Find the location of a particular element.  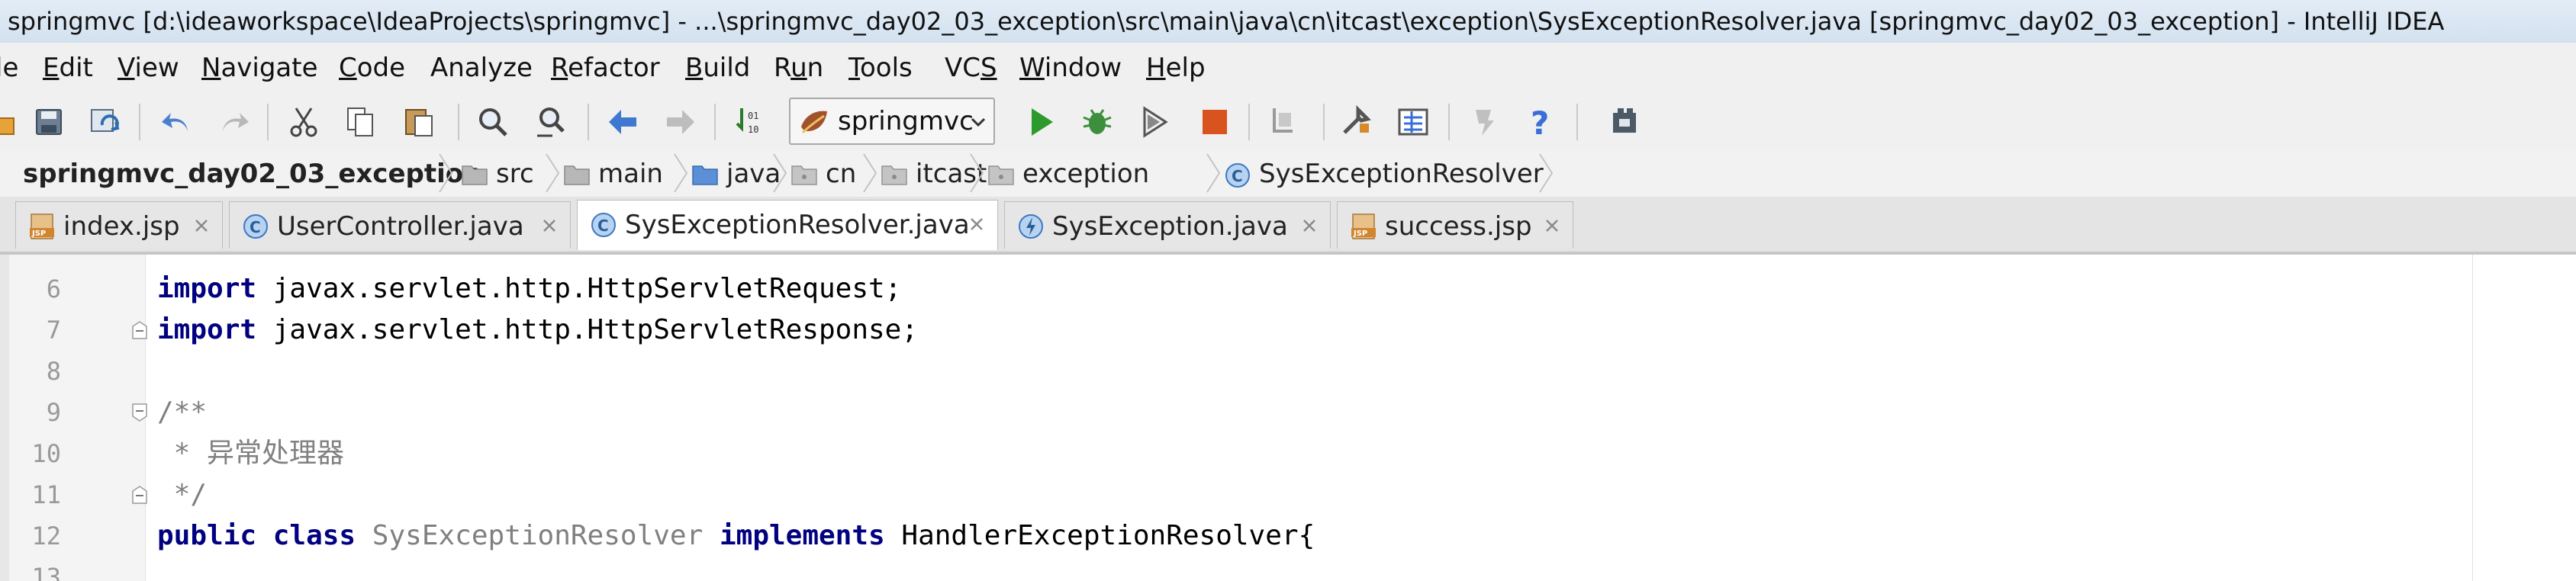

line-number: 12 is located at coordinates (46, 536).